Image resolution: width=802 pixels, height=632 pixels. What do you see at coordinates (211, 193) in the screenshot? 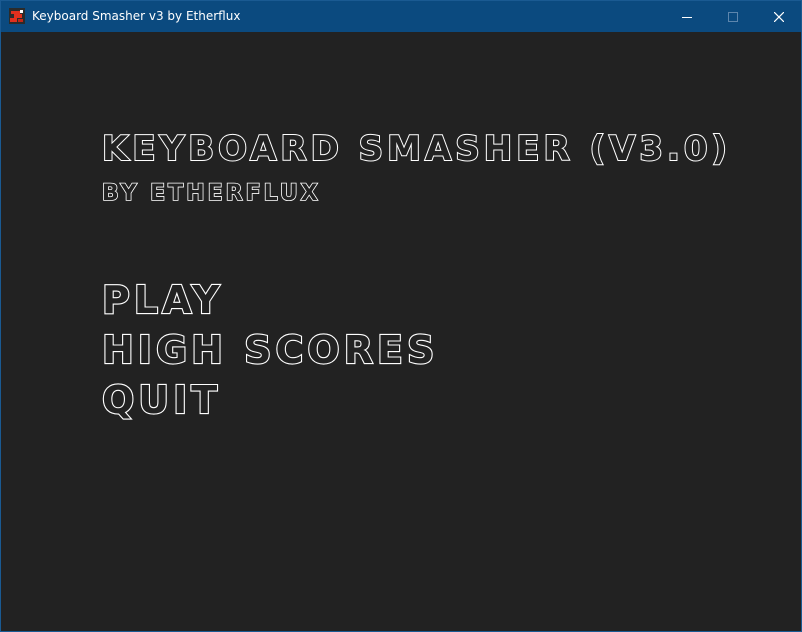
I see `game-subtitle: By Etherflux` at bounding box center [211, 193].